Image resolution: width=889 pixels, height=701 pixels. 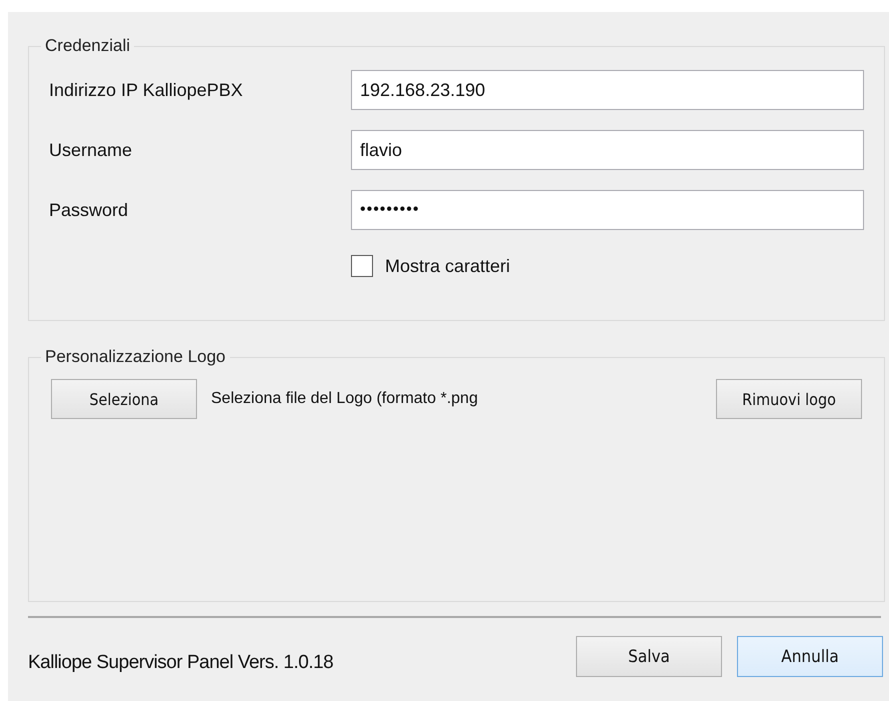 What do you see at coordinates (789, 399) in the screenshot?
I see `remove-logo-button: Rimuovi logo` at bounding box center [789, 399].